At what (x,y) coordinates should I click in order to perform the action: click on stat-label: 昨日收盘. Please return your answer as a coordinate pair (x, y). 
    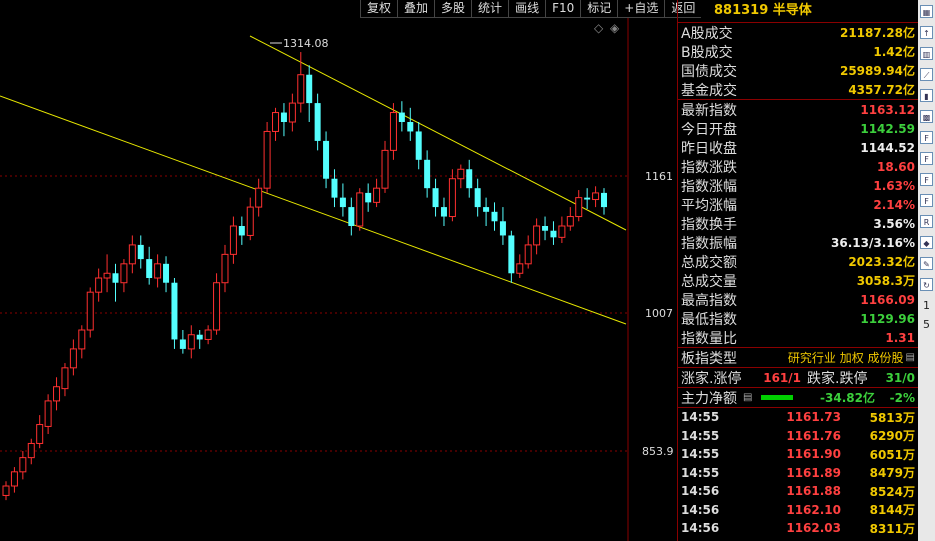
    Looking at the image, I should click on (709, 148).